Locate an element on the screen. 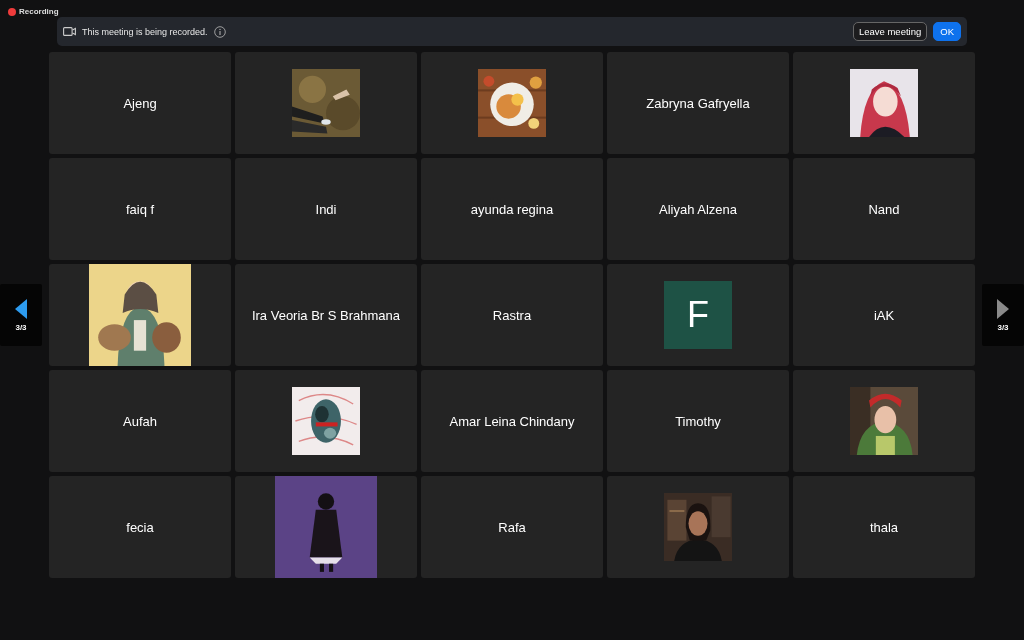 Image resolution: width=1024 pixels, height=640 pixels. participant-name: fecia is located at coordinates (140, 527).